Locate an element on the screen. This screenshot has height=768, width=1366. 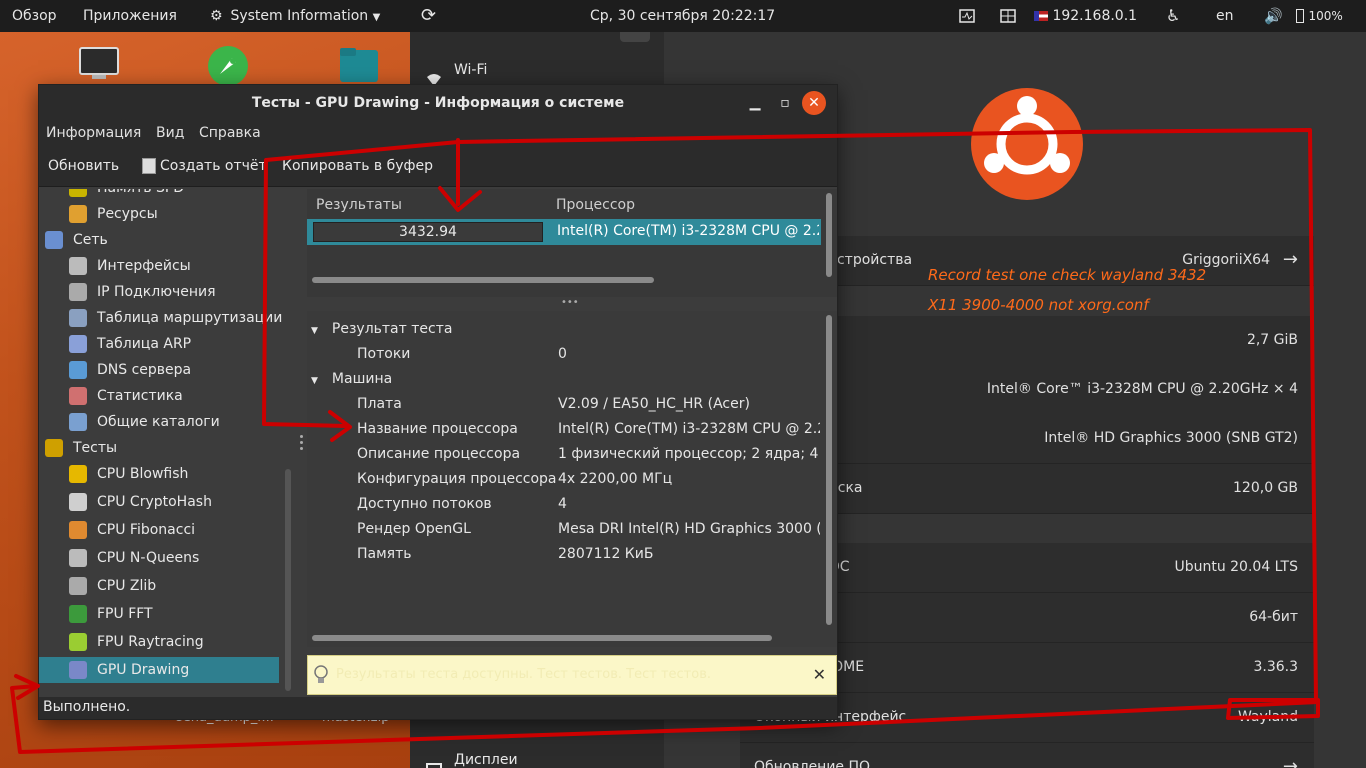
tree-item: Интерфейсы is located at coordinates (159, 266).